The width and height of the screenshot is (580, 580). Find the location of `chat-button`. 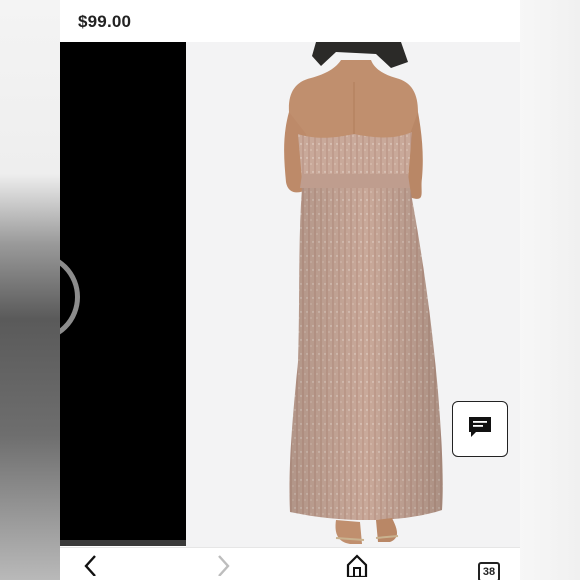

chat-button is located at coordinates (480, 429).